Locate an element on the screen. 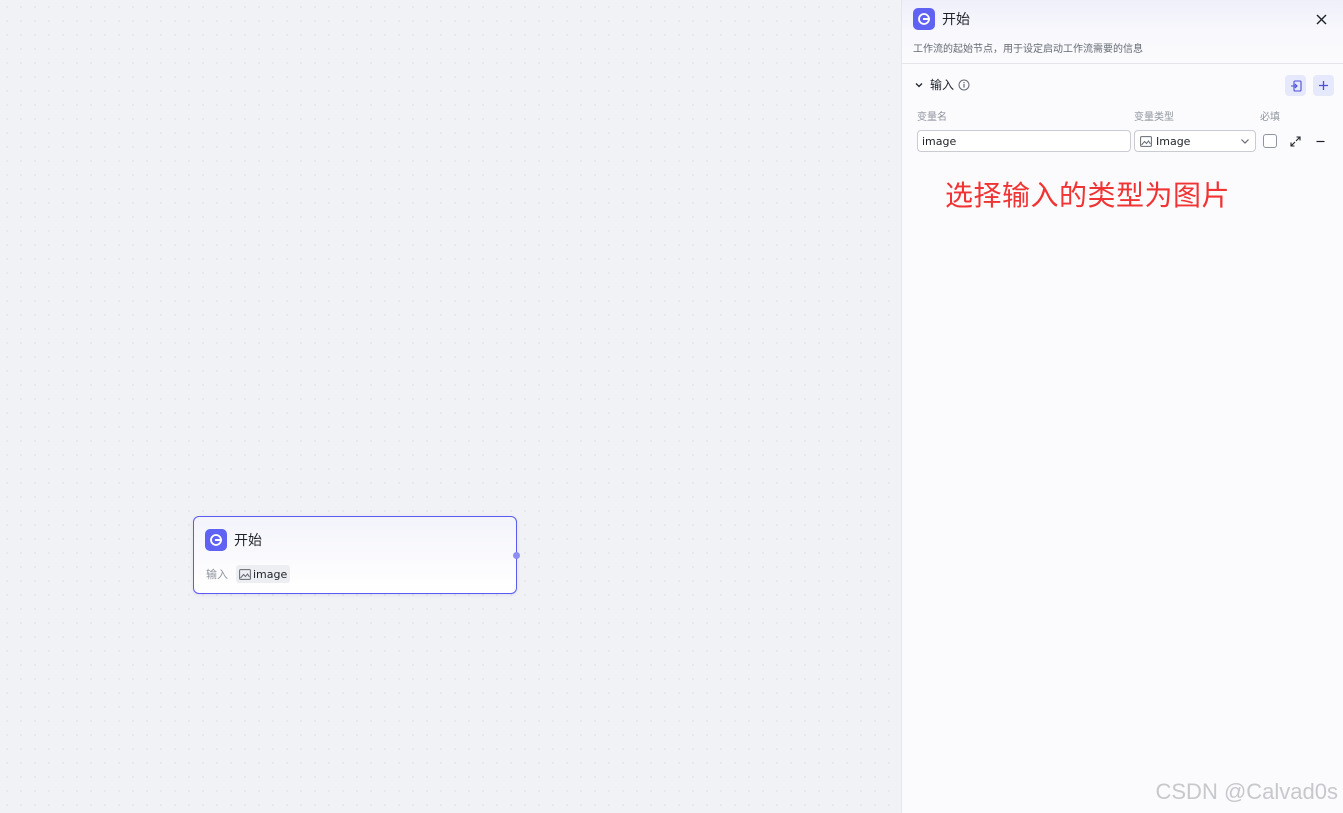 Image resolution: width=1343 pixels, height=813 pixels. start-node-title: 开始 is located at coordinates (248, 541).